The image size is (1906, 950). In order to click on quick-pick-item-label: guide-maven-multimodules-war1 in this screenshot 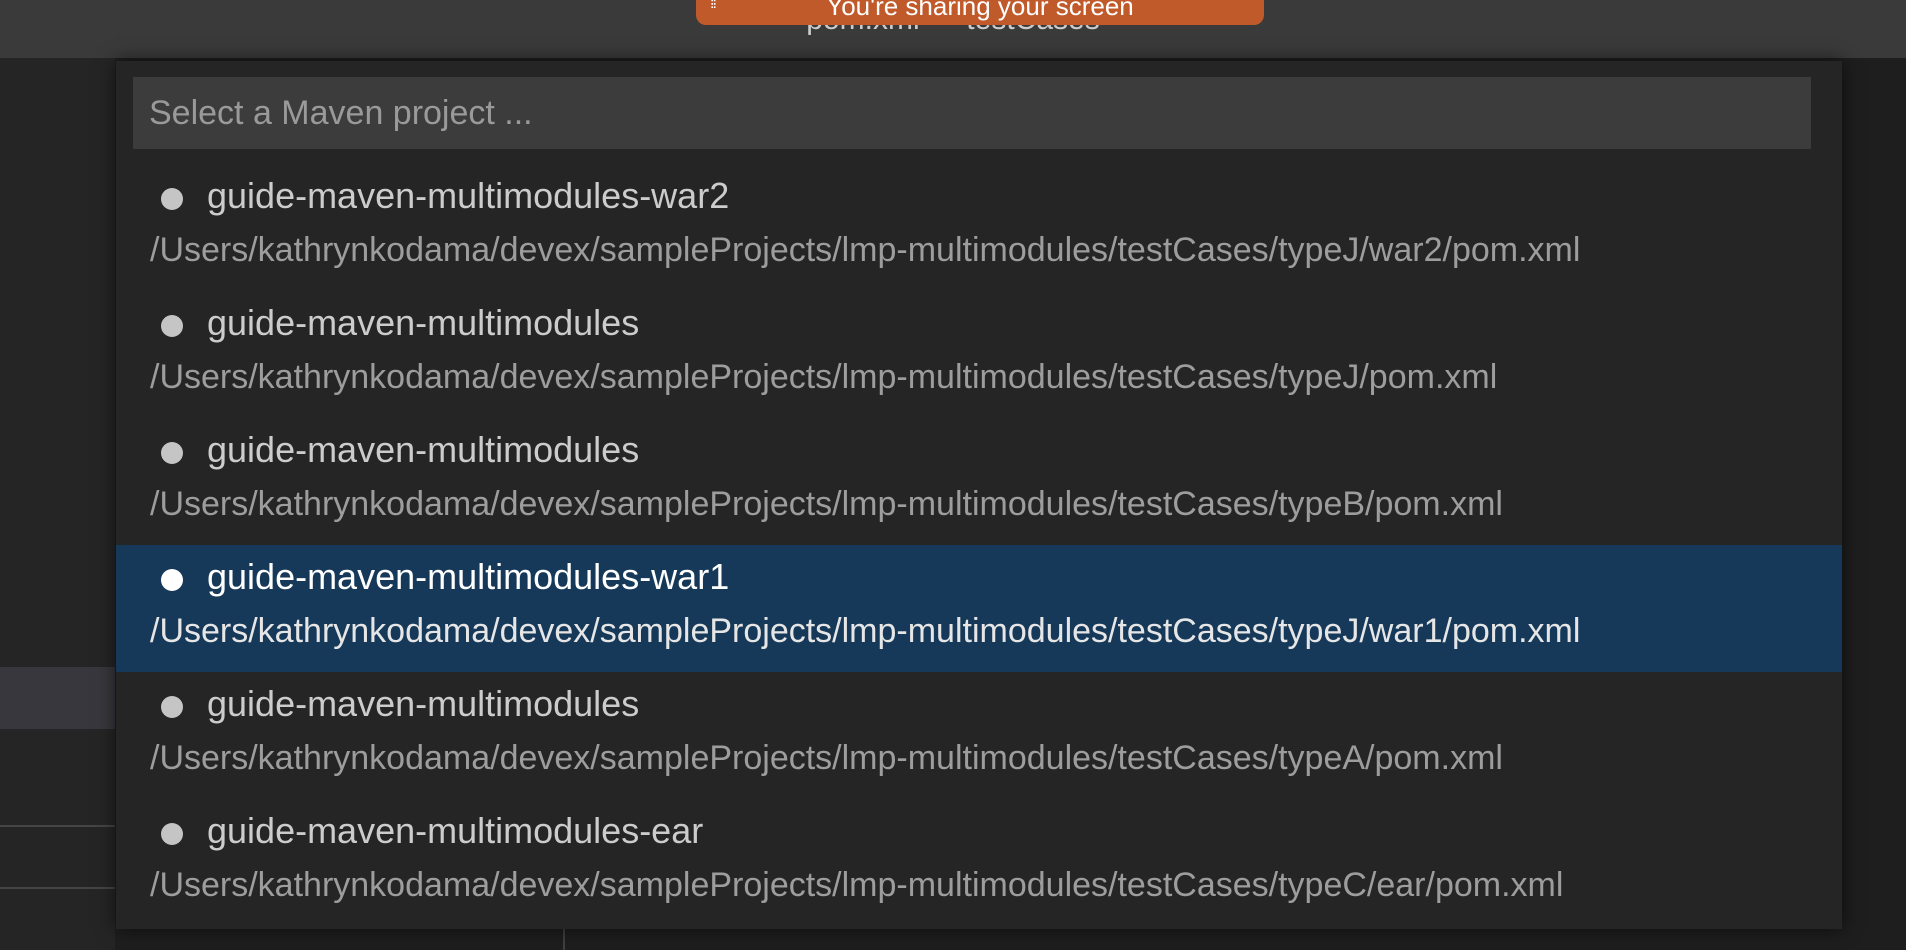, I will do `click(468, 576)`.